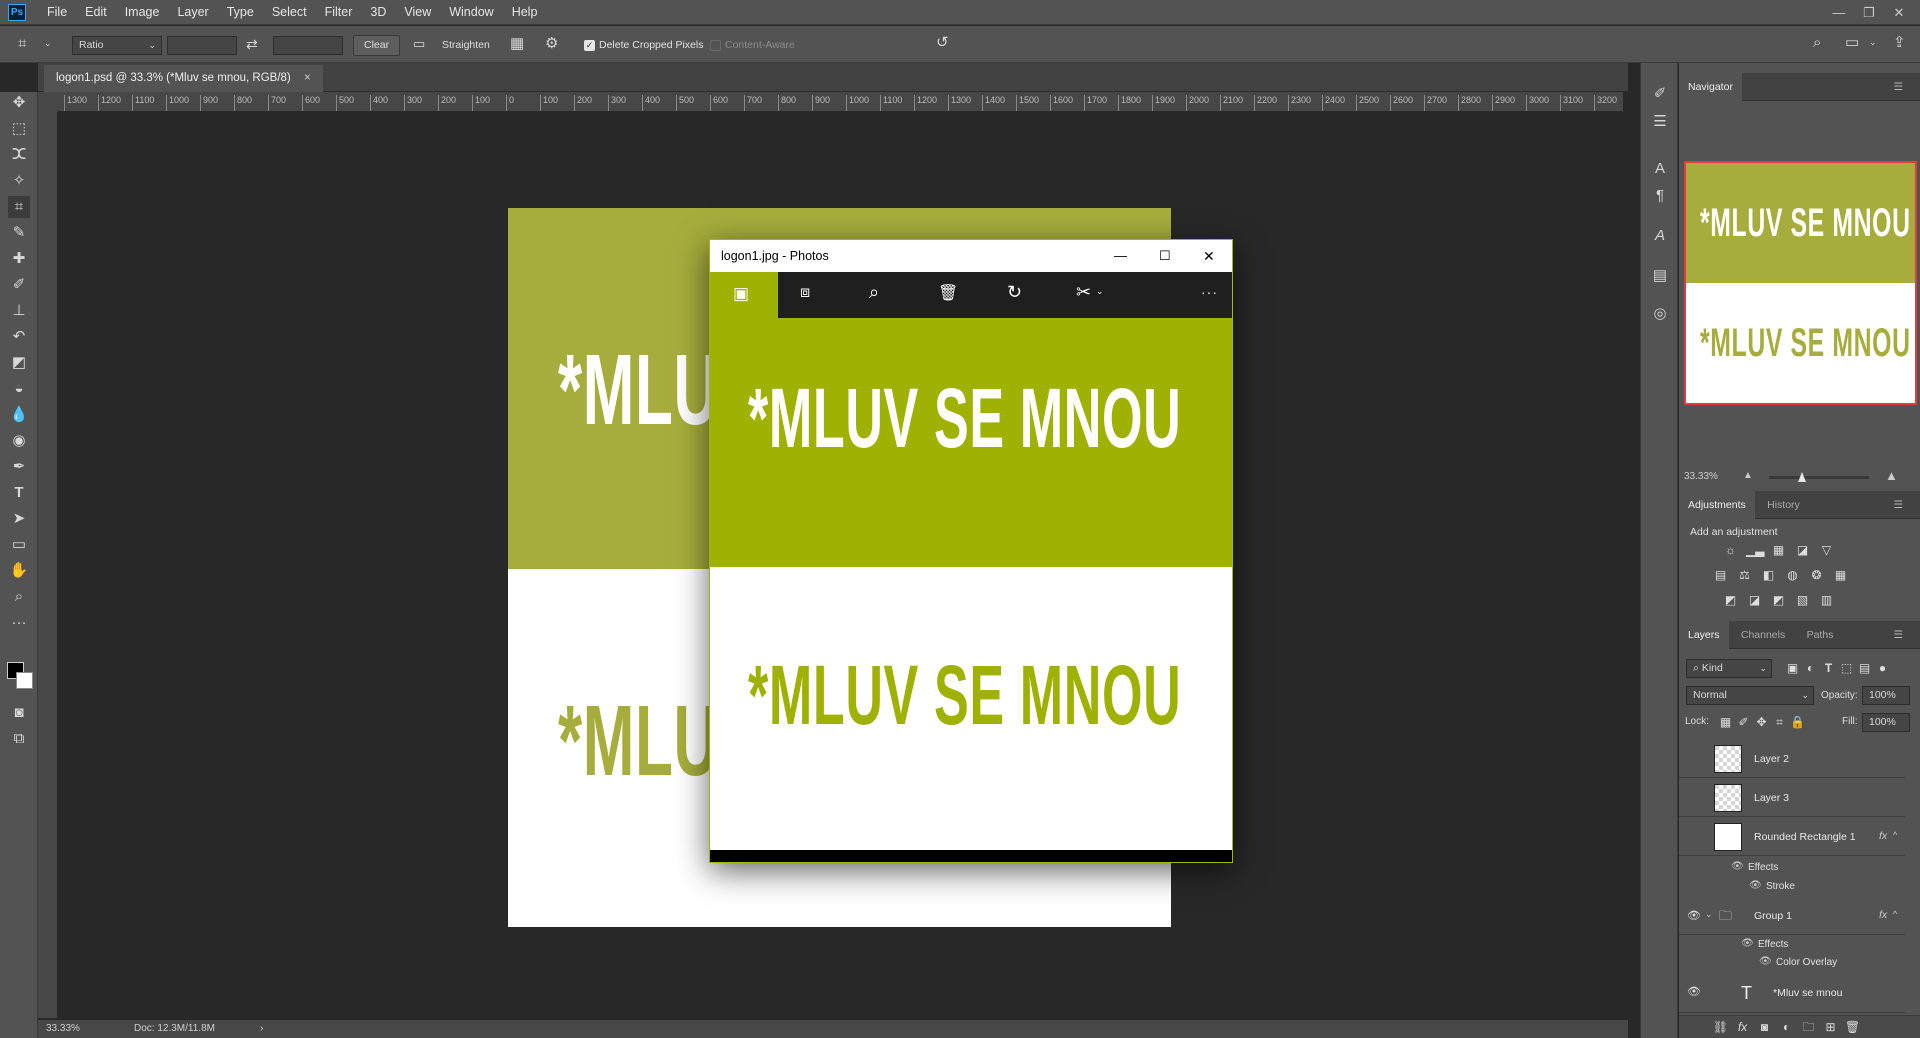 This screenshot has height=1038, width=1920. Describe the element at coordinates (1792, 837) in the screenshot. I see `layer-row: Rounded Rectangle 1 fx ^` at that location.